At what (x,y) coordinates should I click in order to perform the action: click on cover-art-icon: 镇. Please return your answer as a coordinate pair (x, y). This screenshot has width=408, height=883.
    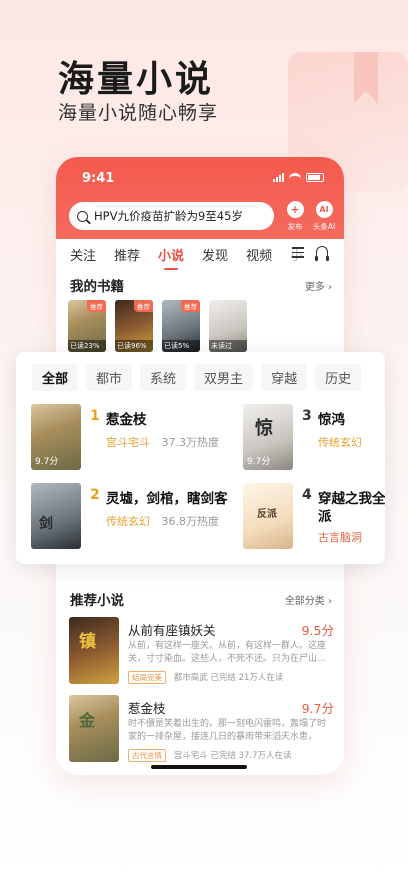
    Looking at the image, I should click on (87, 642).